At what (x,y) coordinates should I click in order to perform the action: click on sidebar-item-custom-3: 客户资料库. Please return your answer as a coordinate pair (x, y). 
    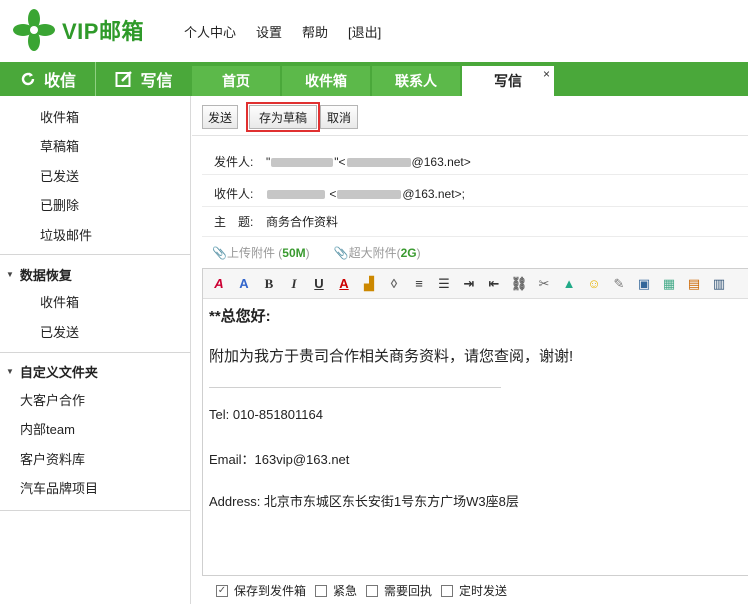
    Looking at the image, I should click on (52, 458).